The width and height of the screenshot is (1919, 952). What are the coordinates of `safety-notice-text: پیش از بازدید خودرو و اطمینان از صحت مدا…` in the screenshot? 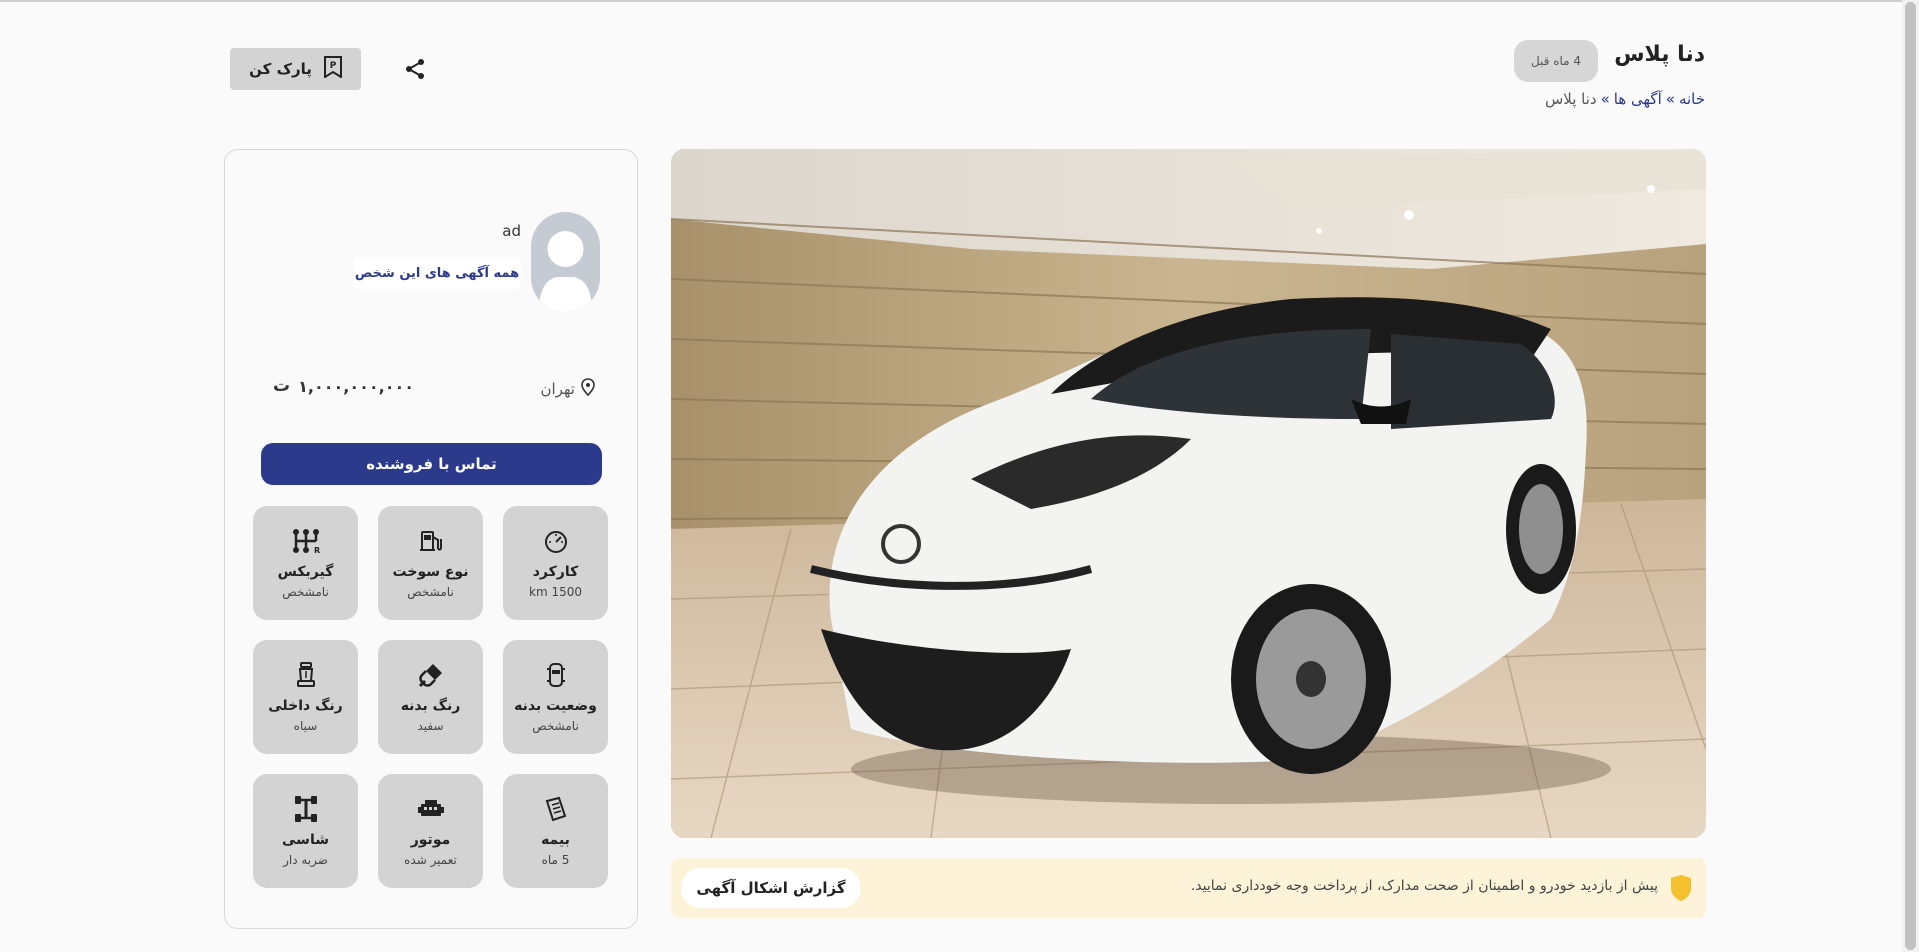 It's located at (1424, 886).